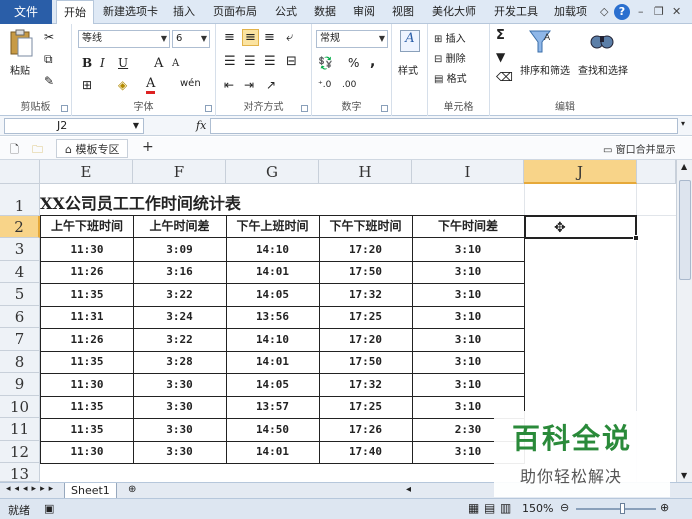  Describe the element at coordinates (184, 12) in the screenshot. I see `tab-insert: 插入` at that location.